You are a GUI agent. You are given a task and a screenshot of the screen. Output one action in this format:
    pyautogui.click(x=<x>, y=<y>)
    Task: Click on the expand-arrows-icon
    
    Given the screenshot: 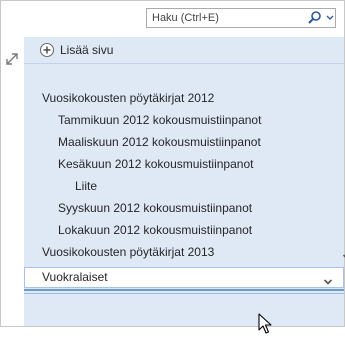 What is the action you would take?
    pyautogui.click(x=12, y=59)
    